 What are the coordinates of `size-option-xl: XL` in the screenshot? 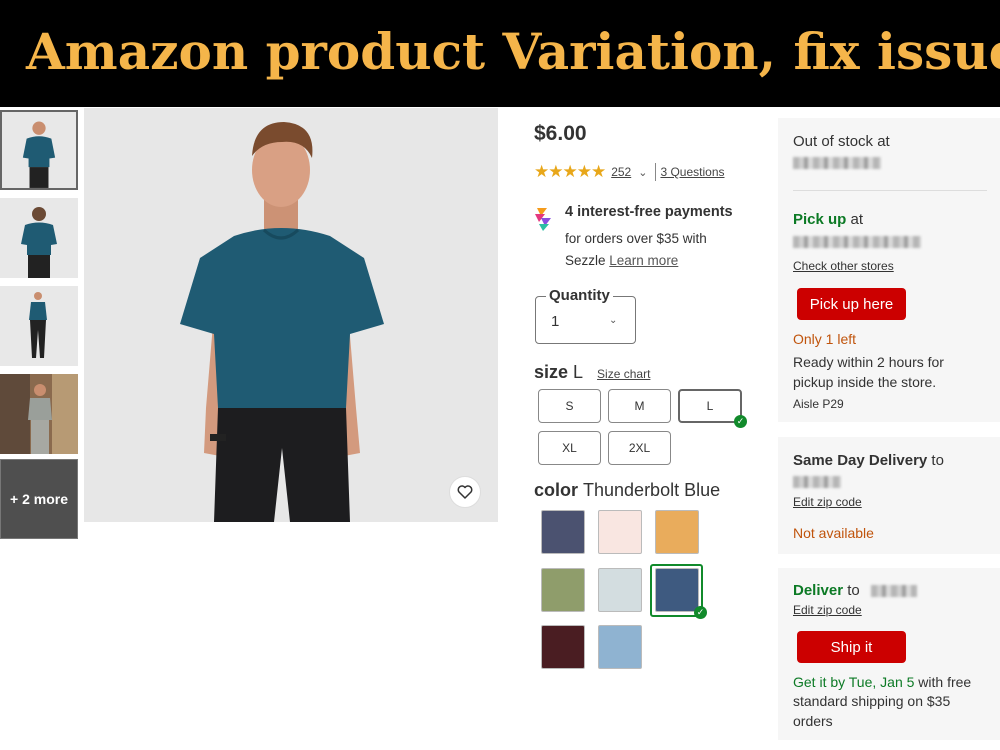 It's located at (569, 448).